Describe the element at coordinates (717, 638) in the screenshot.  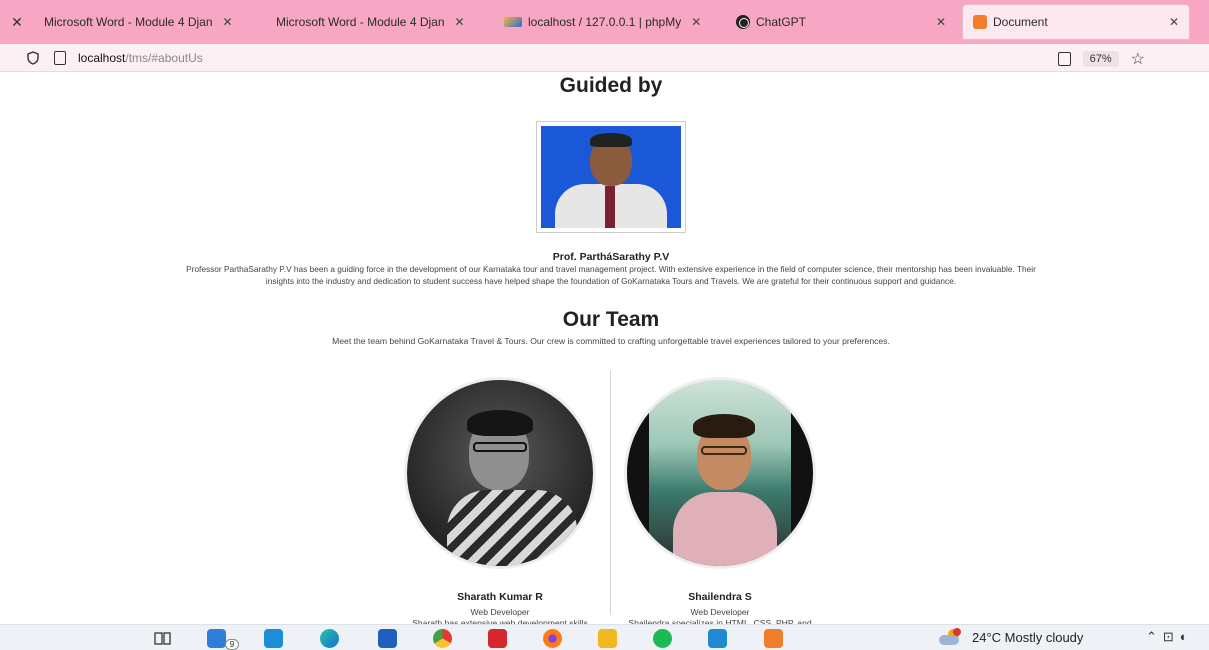
I see `vscode-icon` at that location.